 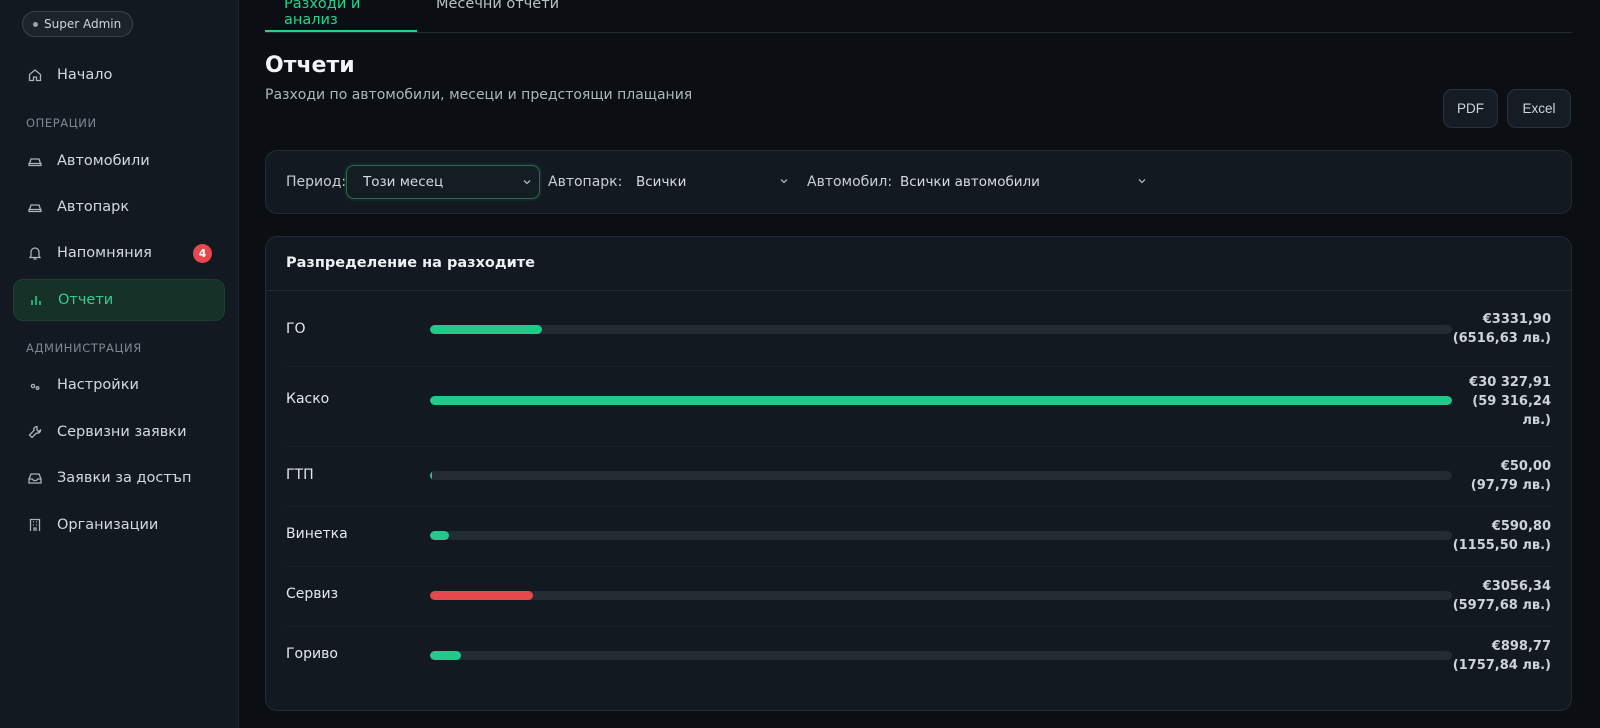 What do you see at coordinates (1501, 476) in the screenshot?
I see `expense-amount: €50,00 (97,79 лв.)` at bounding box center [1501, 476].